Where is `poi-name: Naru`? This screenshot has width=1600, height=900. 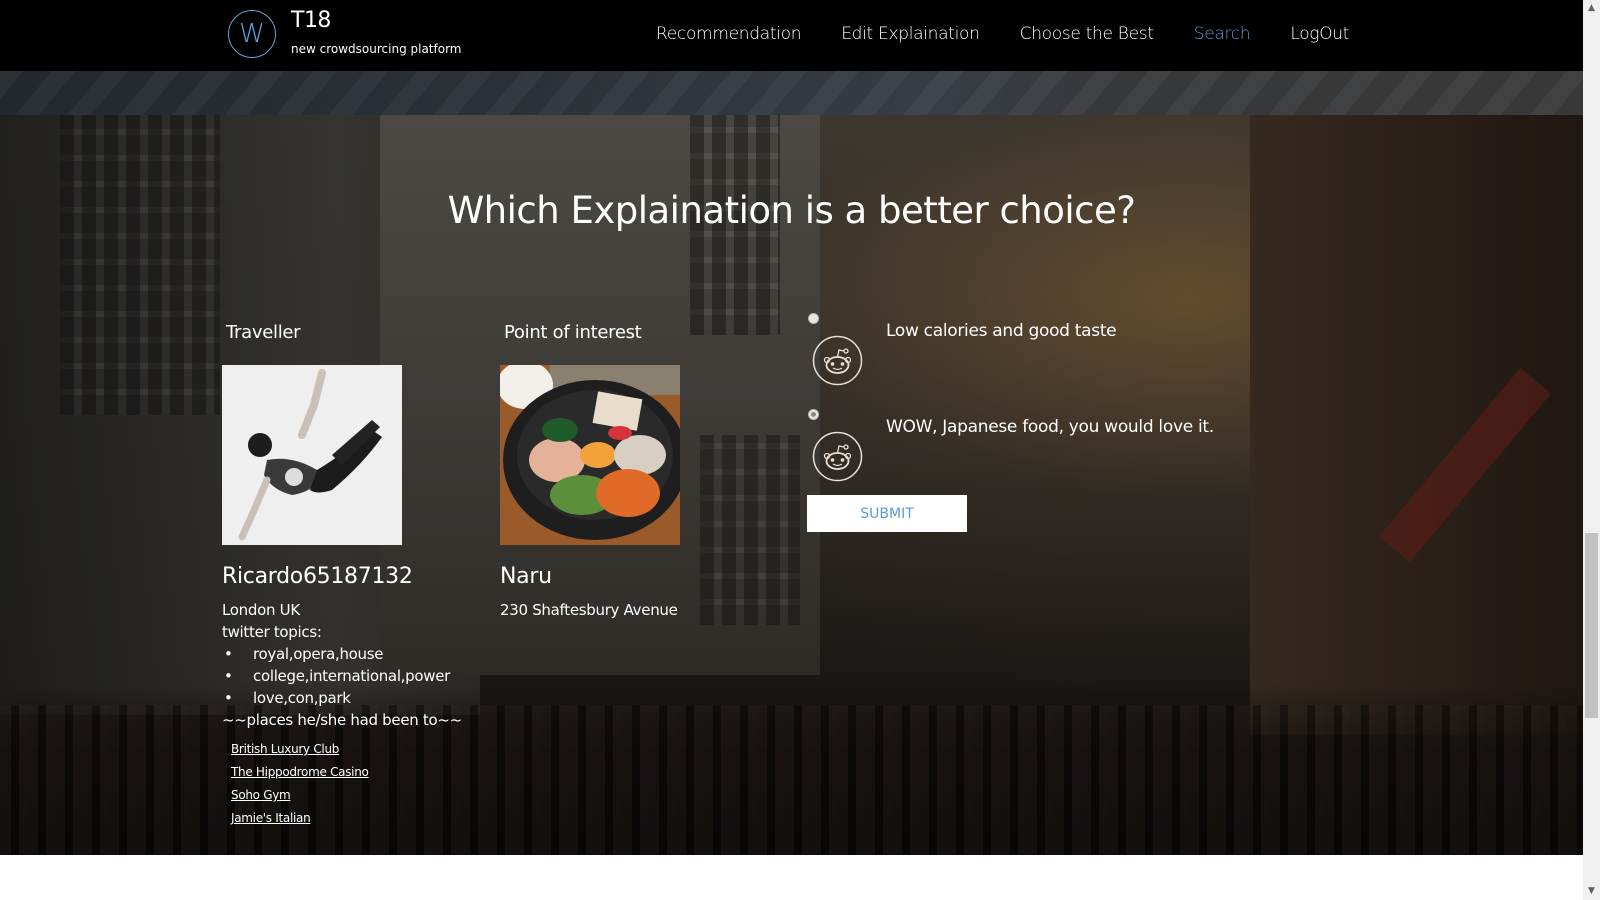
poi-name: Naru is located at coordinates (526, 576).